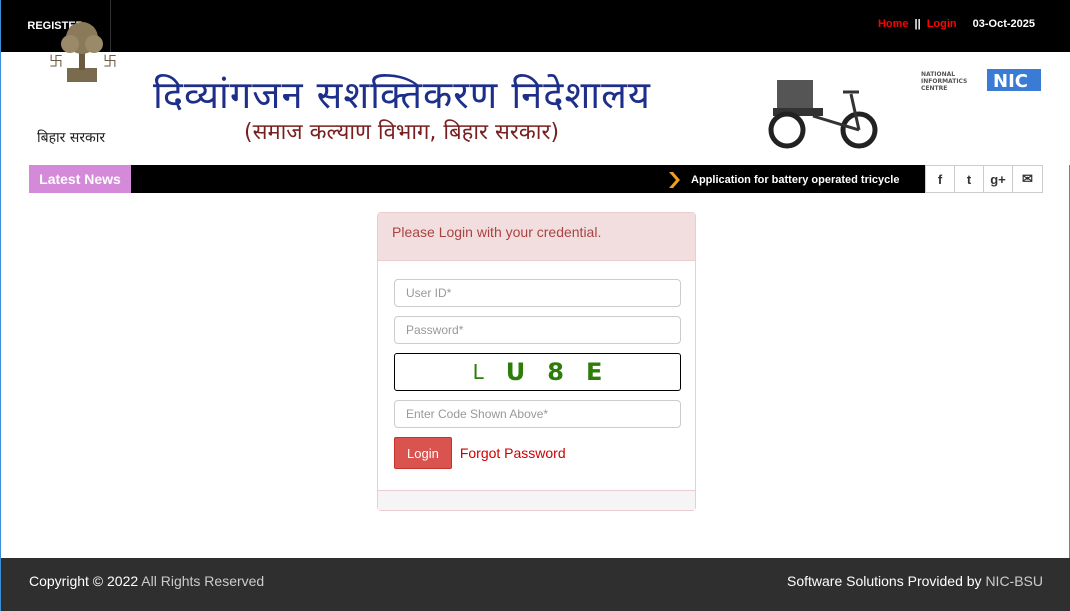 The width and height of the screenshot is (1070, 611). What do you see at coordinates (203, 581) in the screenshot?
I see `rights-text: All Rights Reserved` at bounding box center [203, 581].